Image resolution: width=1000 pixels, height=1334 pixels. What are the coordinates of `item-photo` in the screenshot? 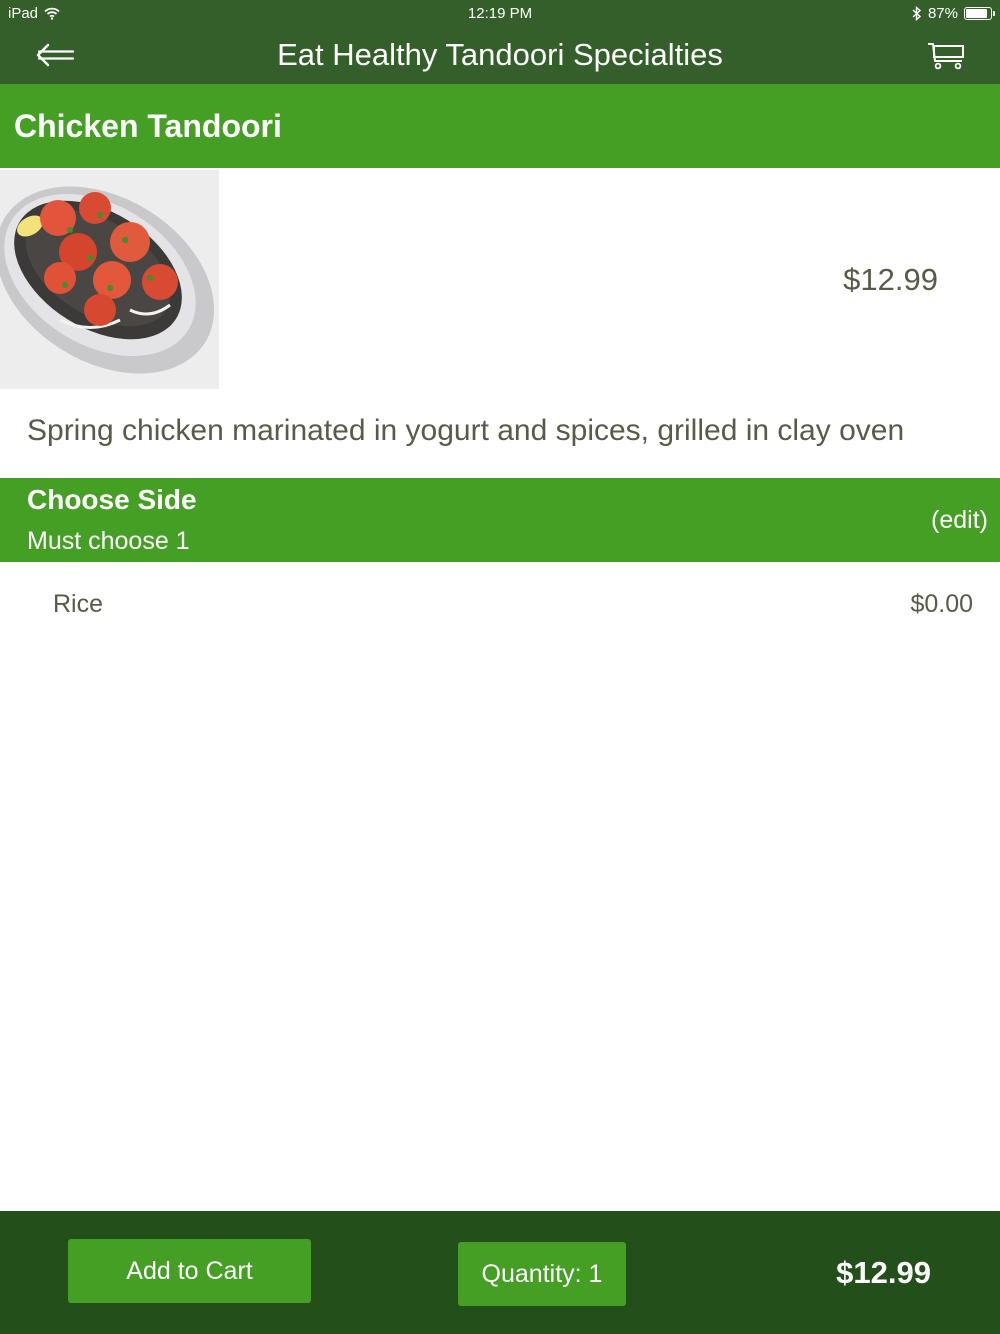 It's located at (109, 279).